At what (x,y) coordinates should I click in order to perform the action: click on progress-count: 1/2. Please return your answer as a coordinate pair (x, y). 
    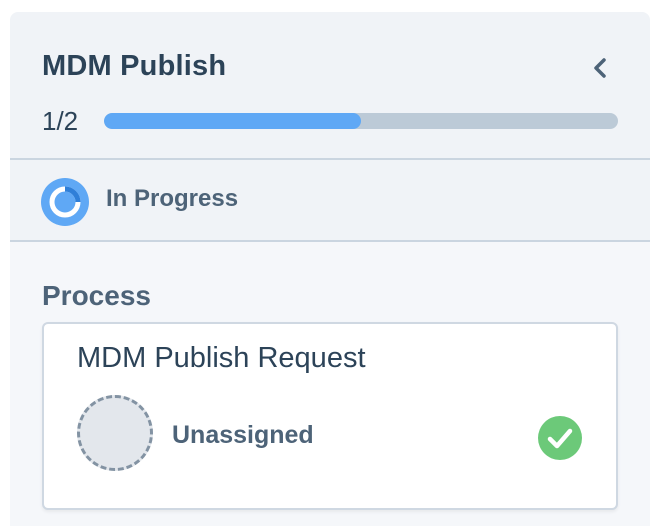
    Looking at the image, I should click on (60, 121).